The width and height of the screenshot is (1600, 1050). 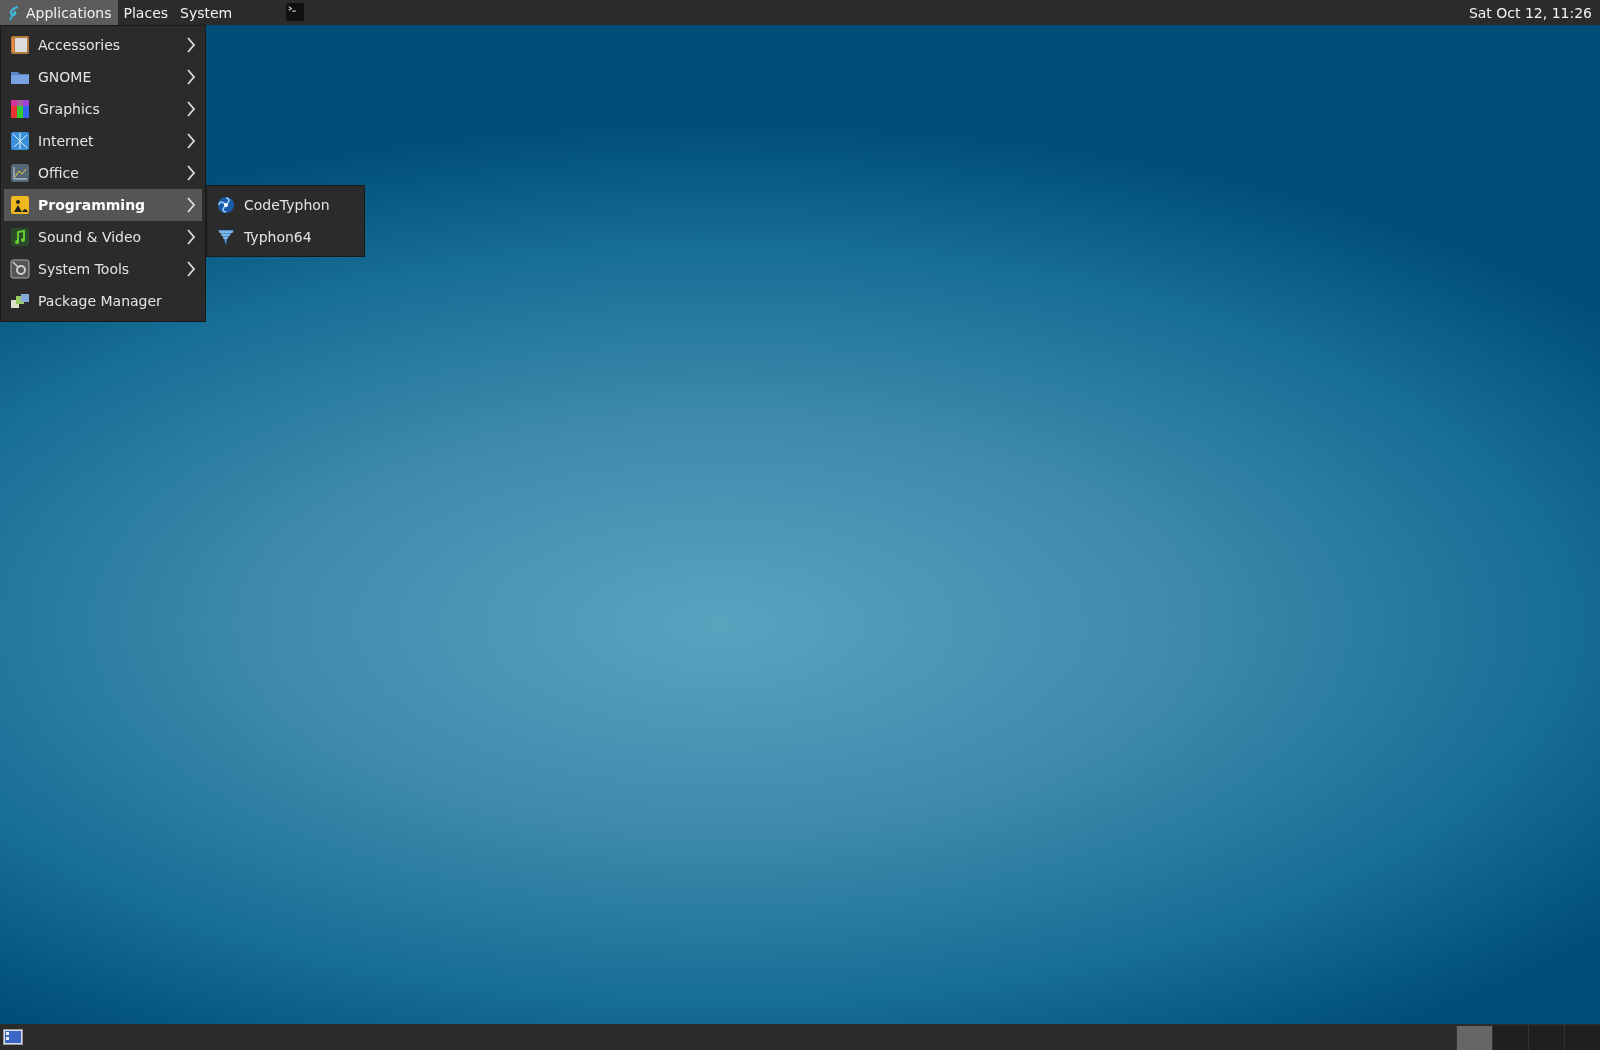 What do you see at coordinates (103, 237) in the screenshot?
I see `menu-item: Sound & Video` at bounding box center [103, 237].